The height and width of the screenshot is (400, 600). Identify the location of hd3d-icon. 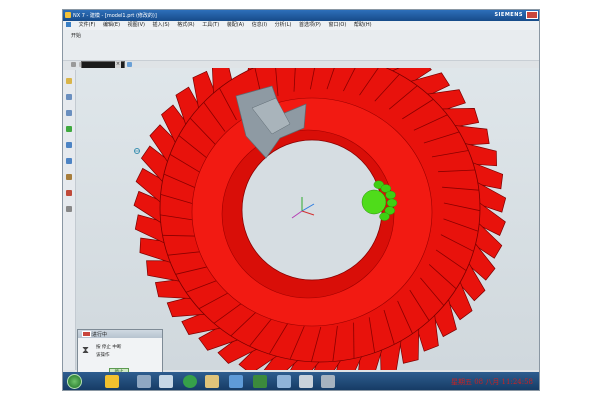
(69, 145).